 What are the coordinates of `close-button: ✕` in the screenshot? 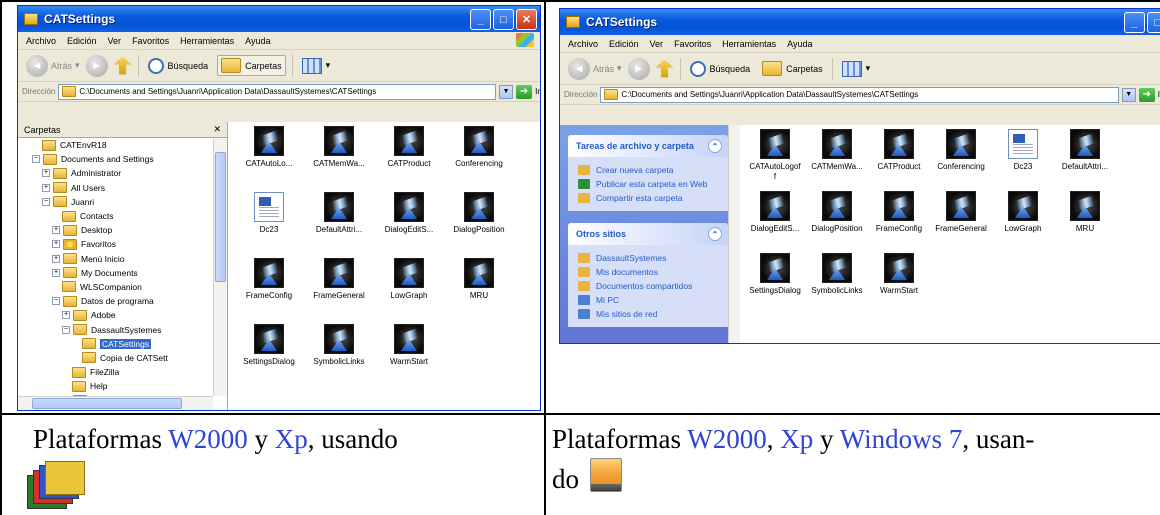 It's located at (526, 19).